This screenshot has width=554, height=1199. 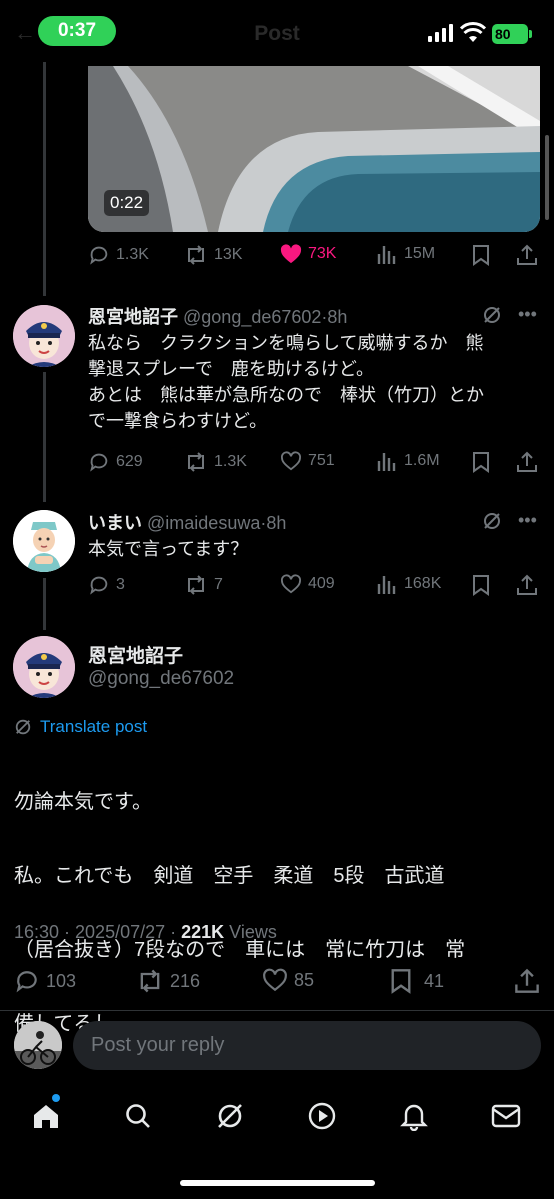 I want to click on reply-button: 103, so click(x=45, y=981).